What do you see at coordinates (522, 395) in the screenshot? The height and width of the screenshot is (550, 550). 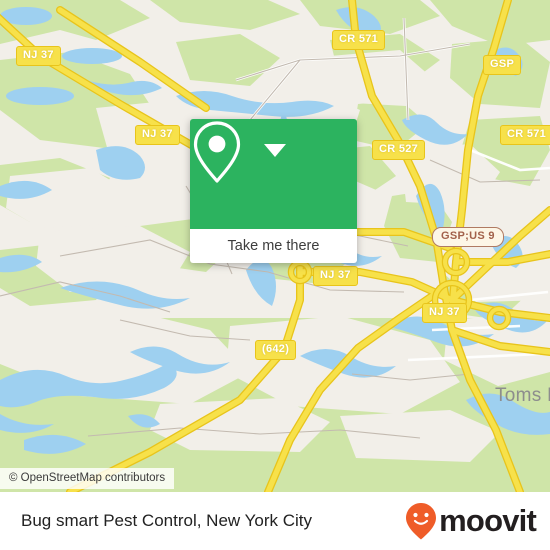 I see `city-label-toms-river: Toms R` at bounding box center [522, 395].